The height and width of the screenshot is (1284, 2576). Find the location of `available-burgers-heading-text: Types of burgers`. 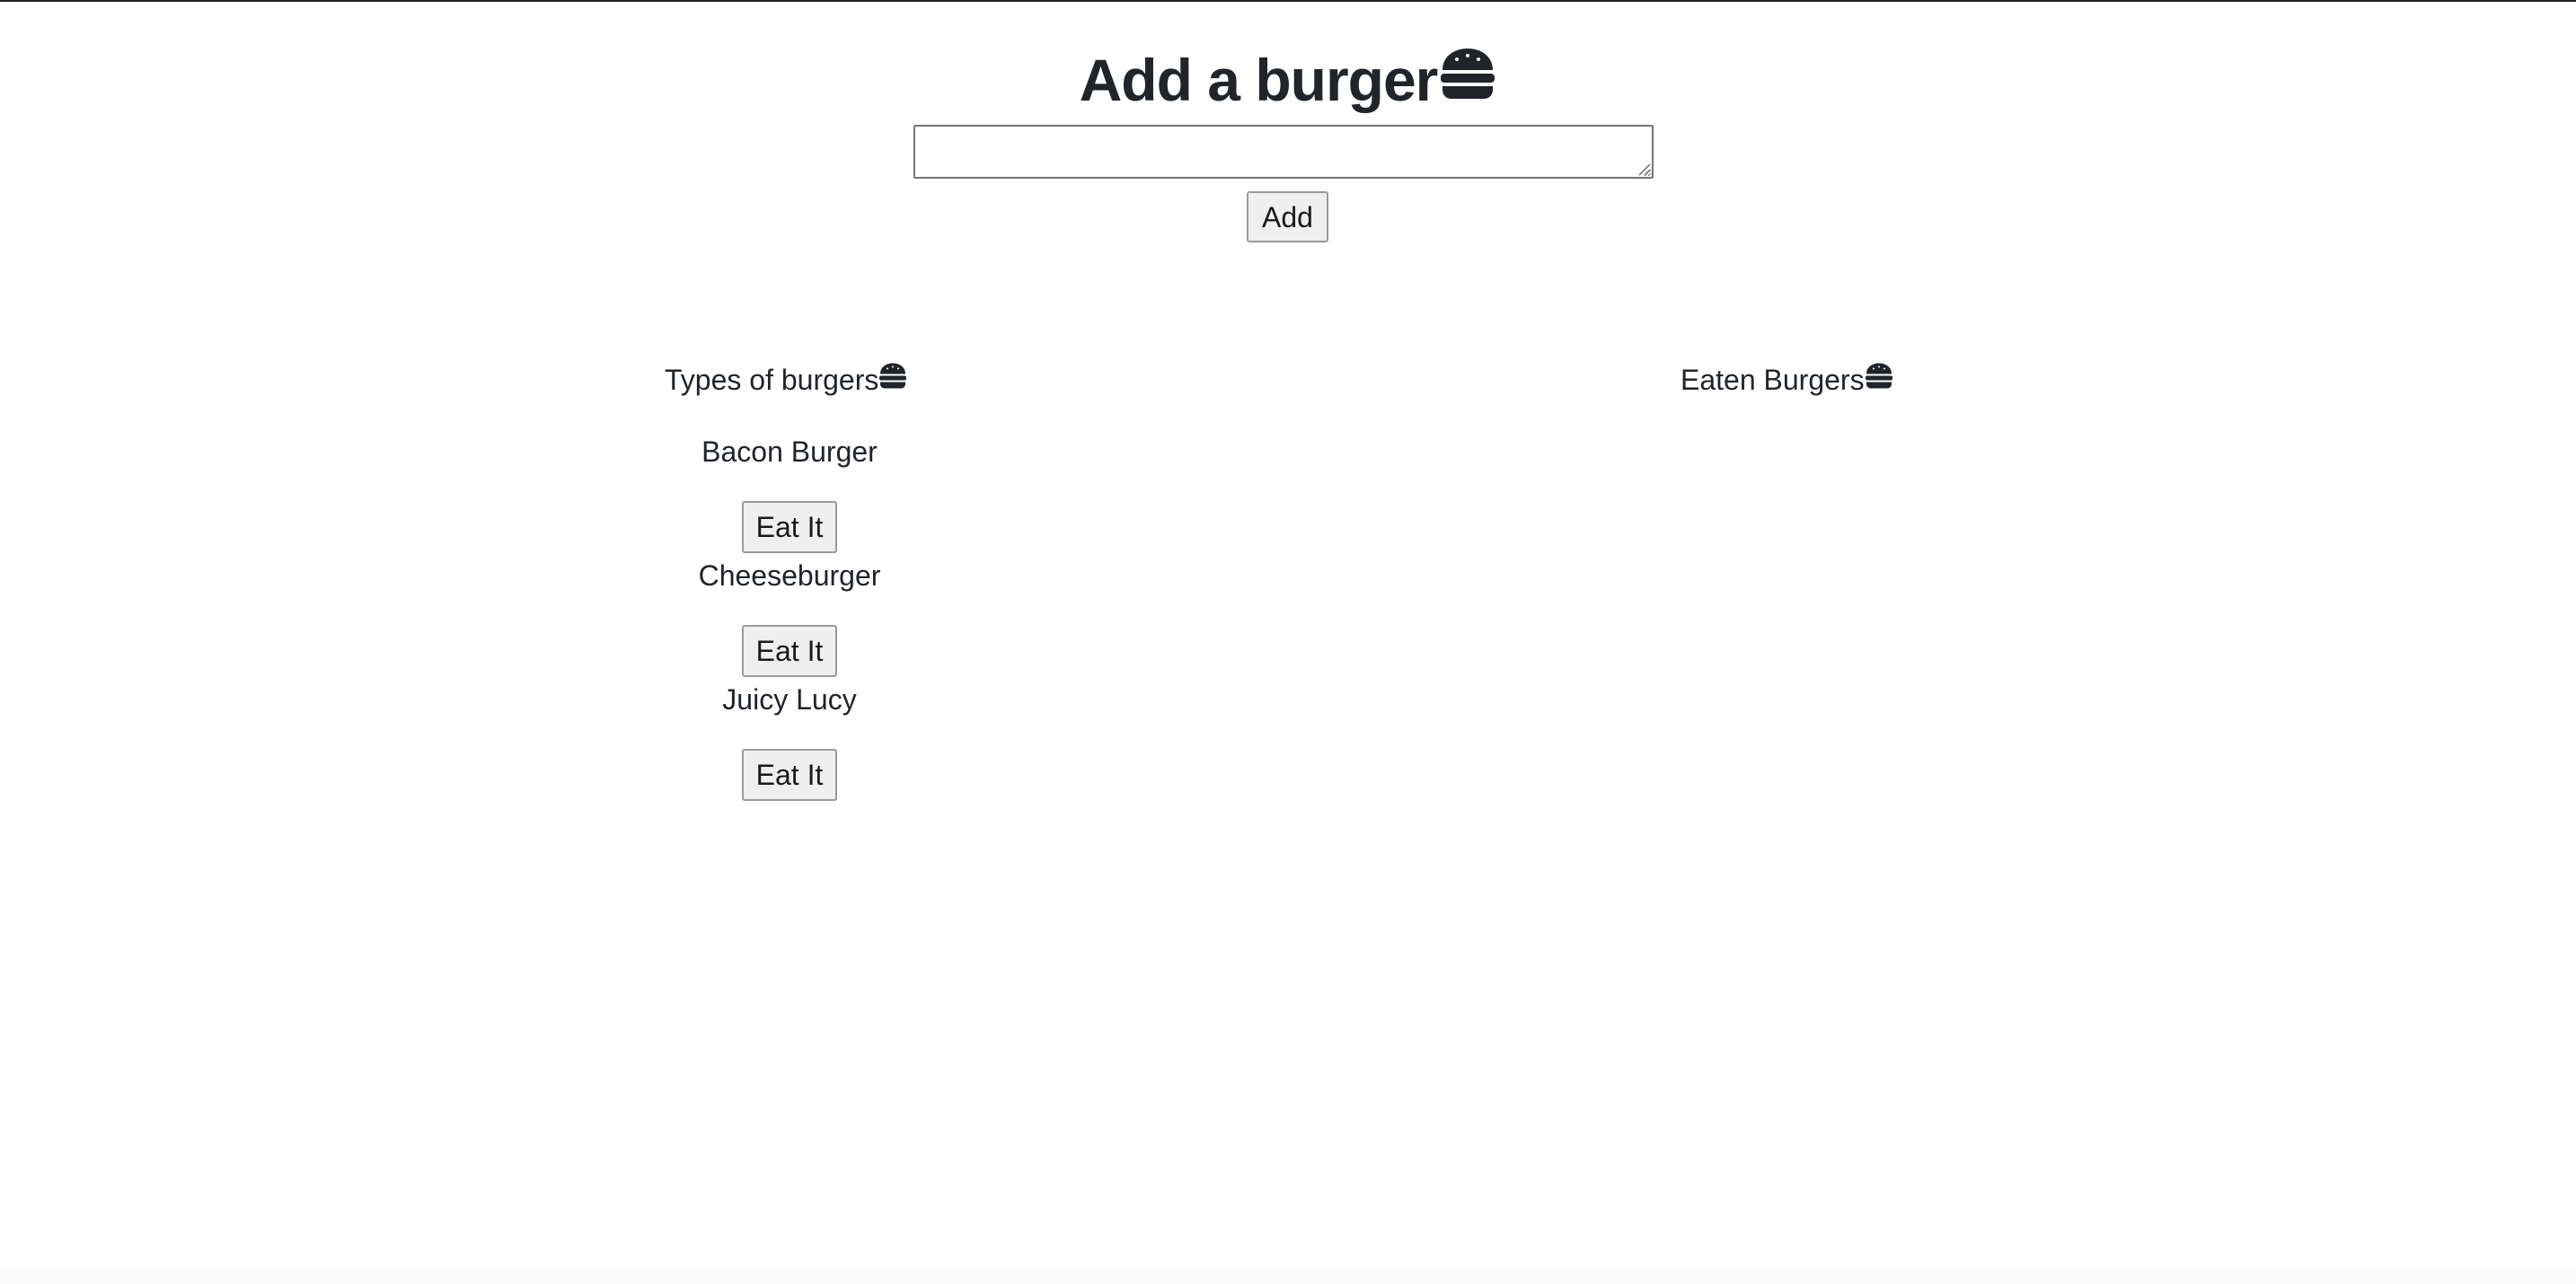

available-burgers-heading-text: Types of burgers is located at coordinates (772, 380).